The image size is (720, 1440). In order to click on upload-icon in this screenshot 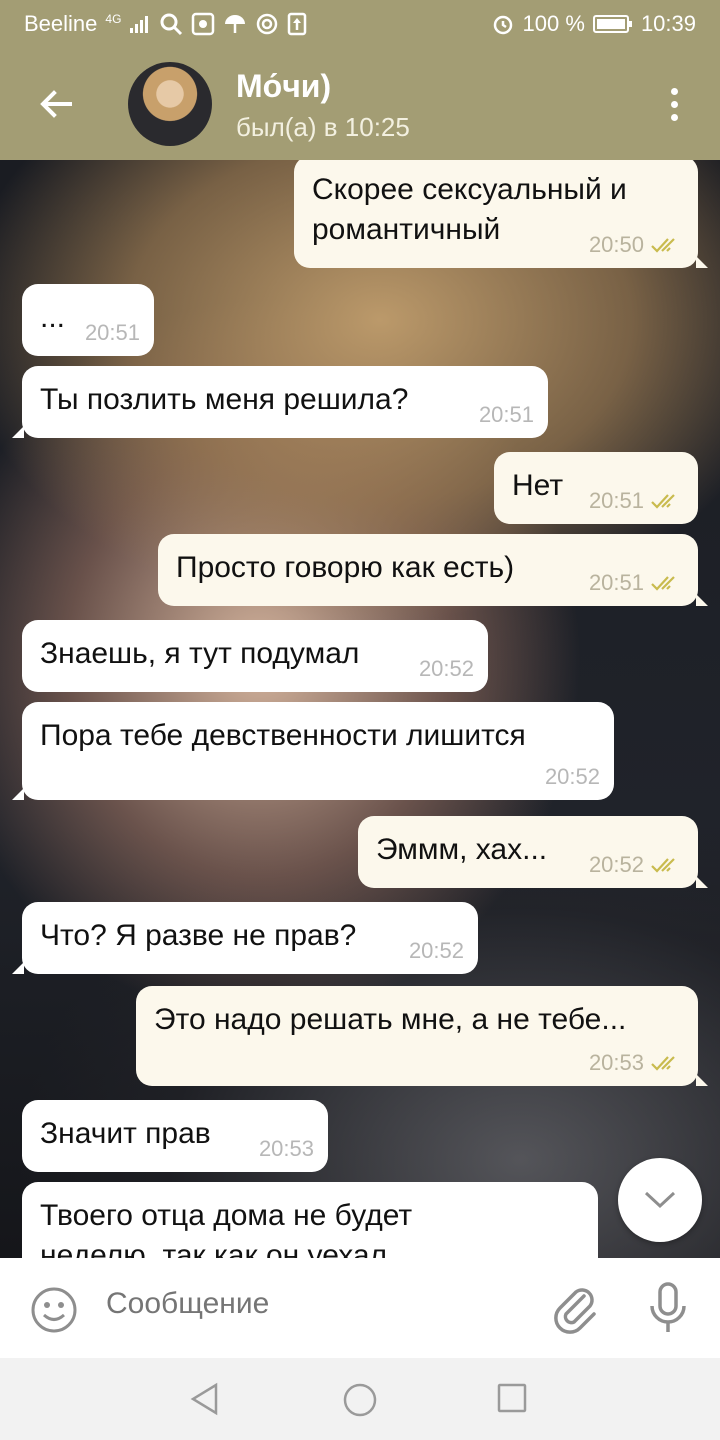, I will do `click(297, 24)`.